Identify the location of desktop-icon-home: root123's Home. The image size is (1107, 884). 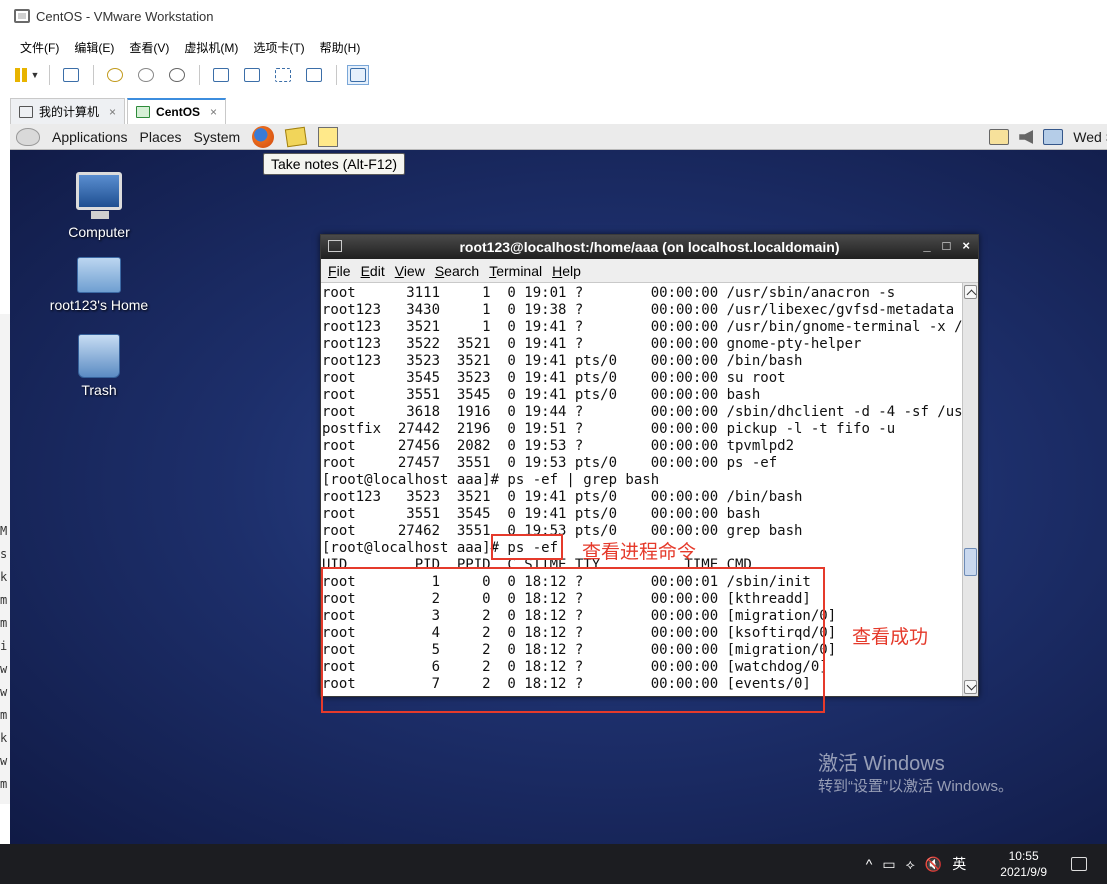
(99, 285).